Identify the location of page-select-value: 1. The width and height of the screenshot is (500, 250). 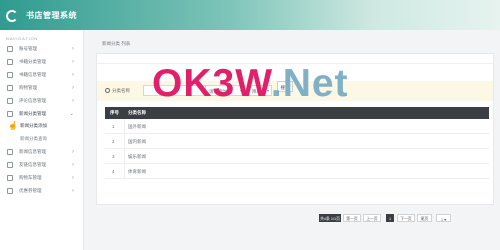
(442, 219).